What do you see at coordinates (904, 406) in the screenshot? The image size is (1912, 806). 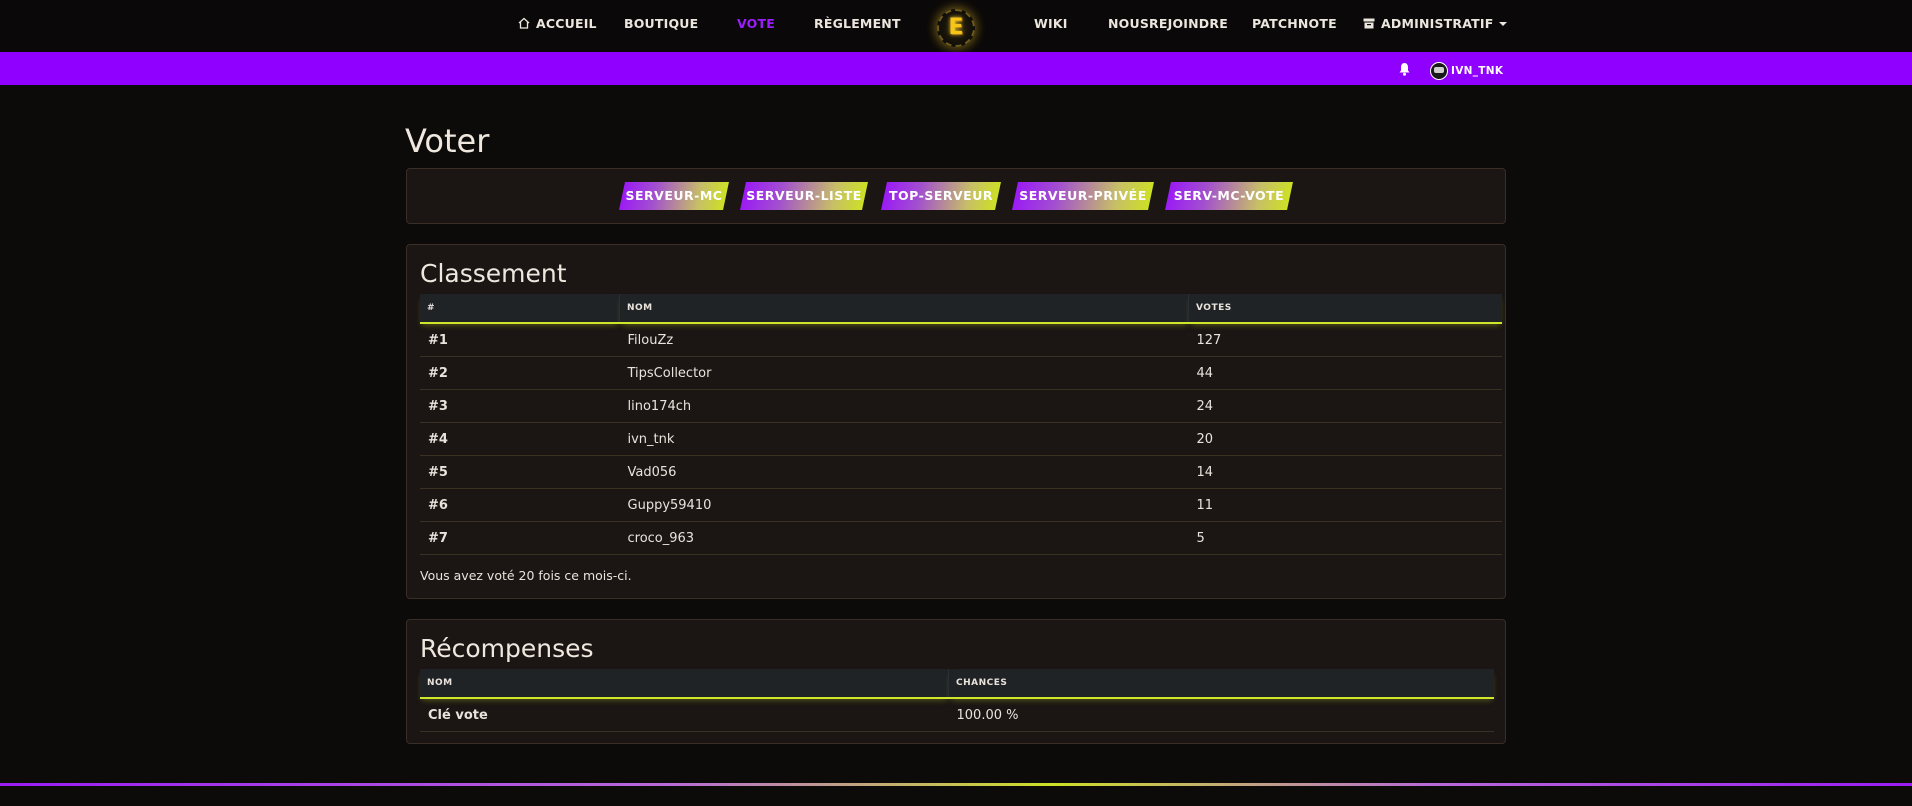 I see `player-name-cell: lino174ch` at bounding box center [904, 406].